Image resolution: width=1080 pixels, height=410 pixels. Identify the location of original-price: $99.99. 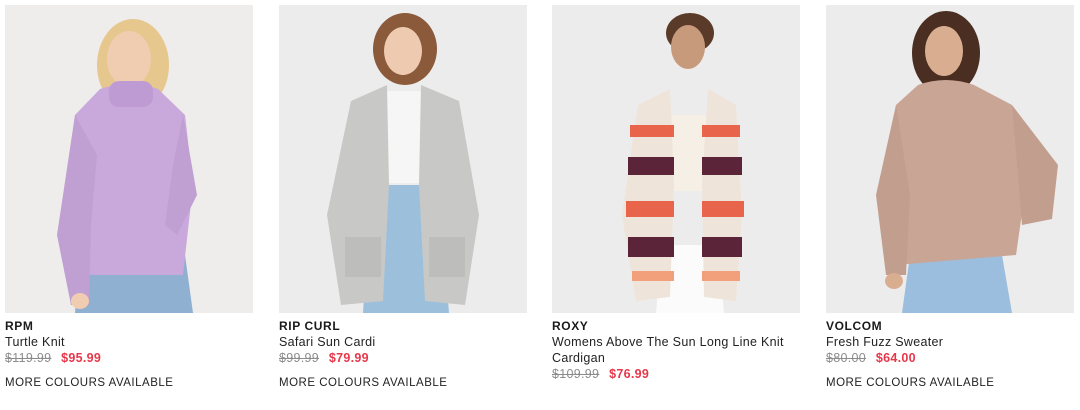
(299, 358).